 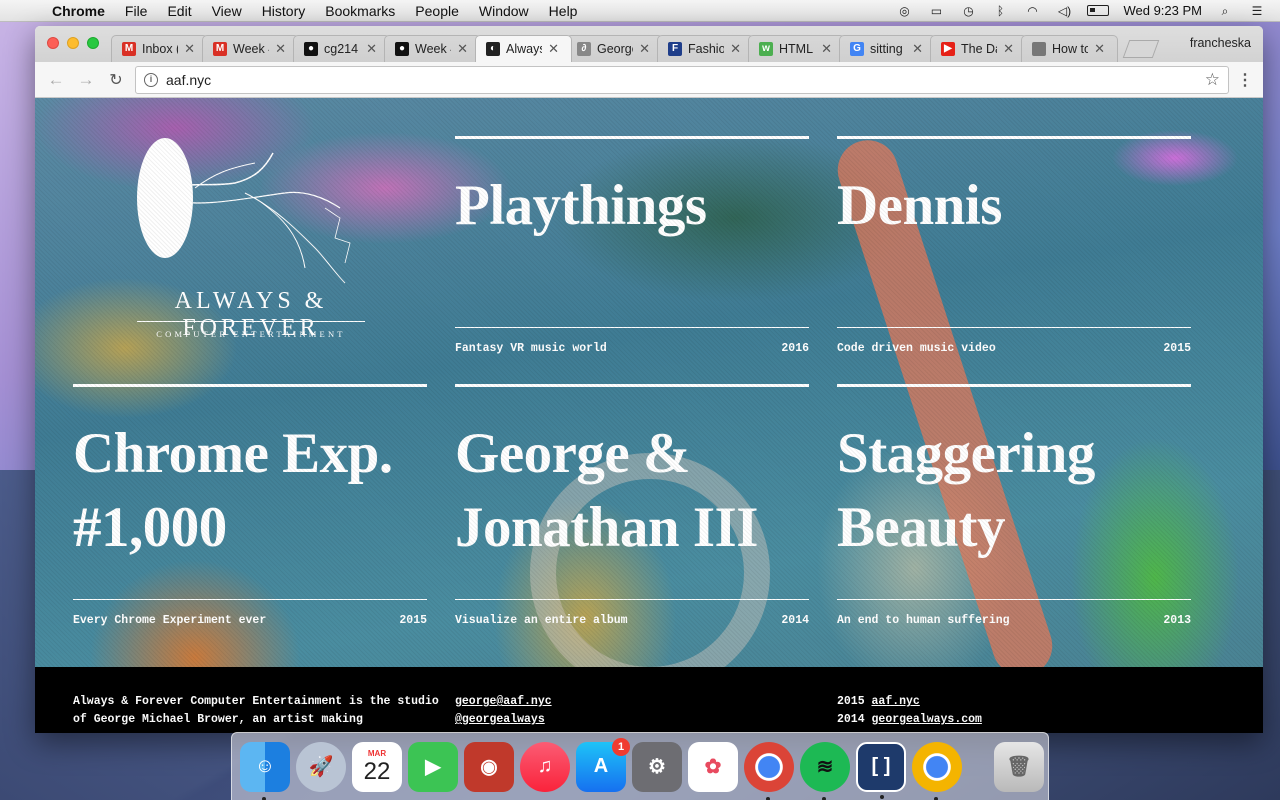 I want to click on menu-history: History, so click(x=284, y=11).